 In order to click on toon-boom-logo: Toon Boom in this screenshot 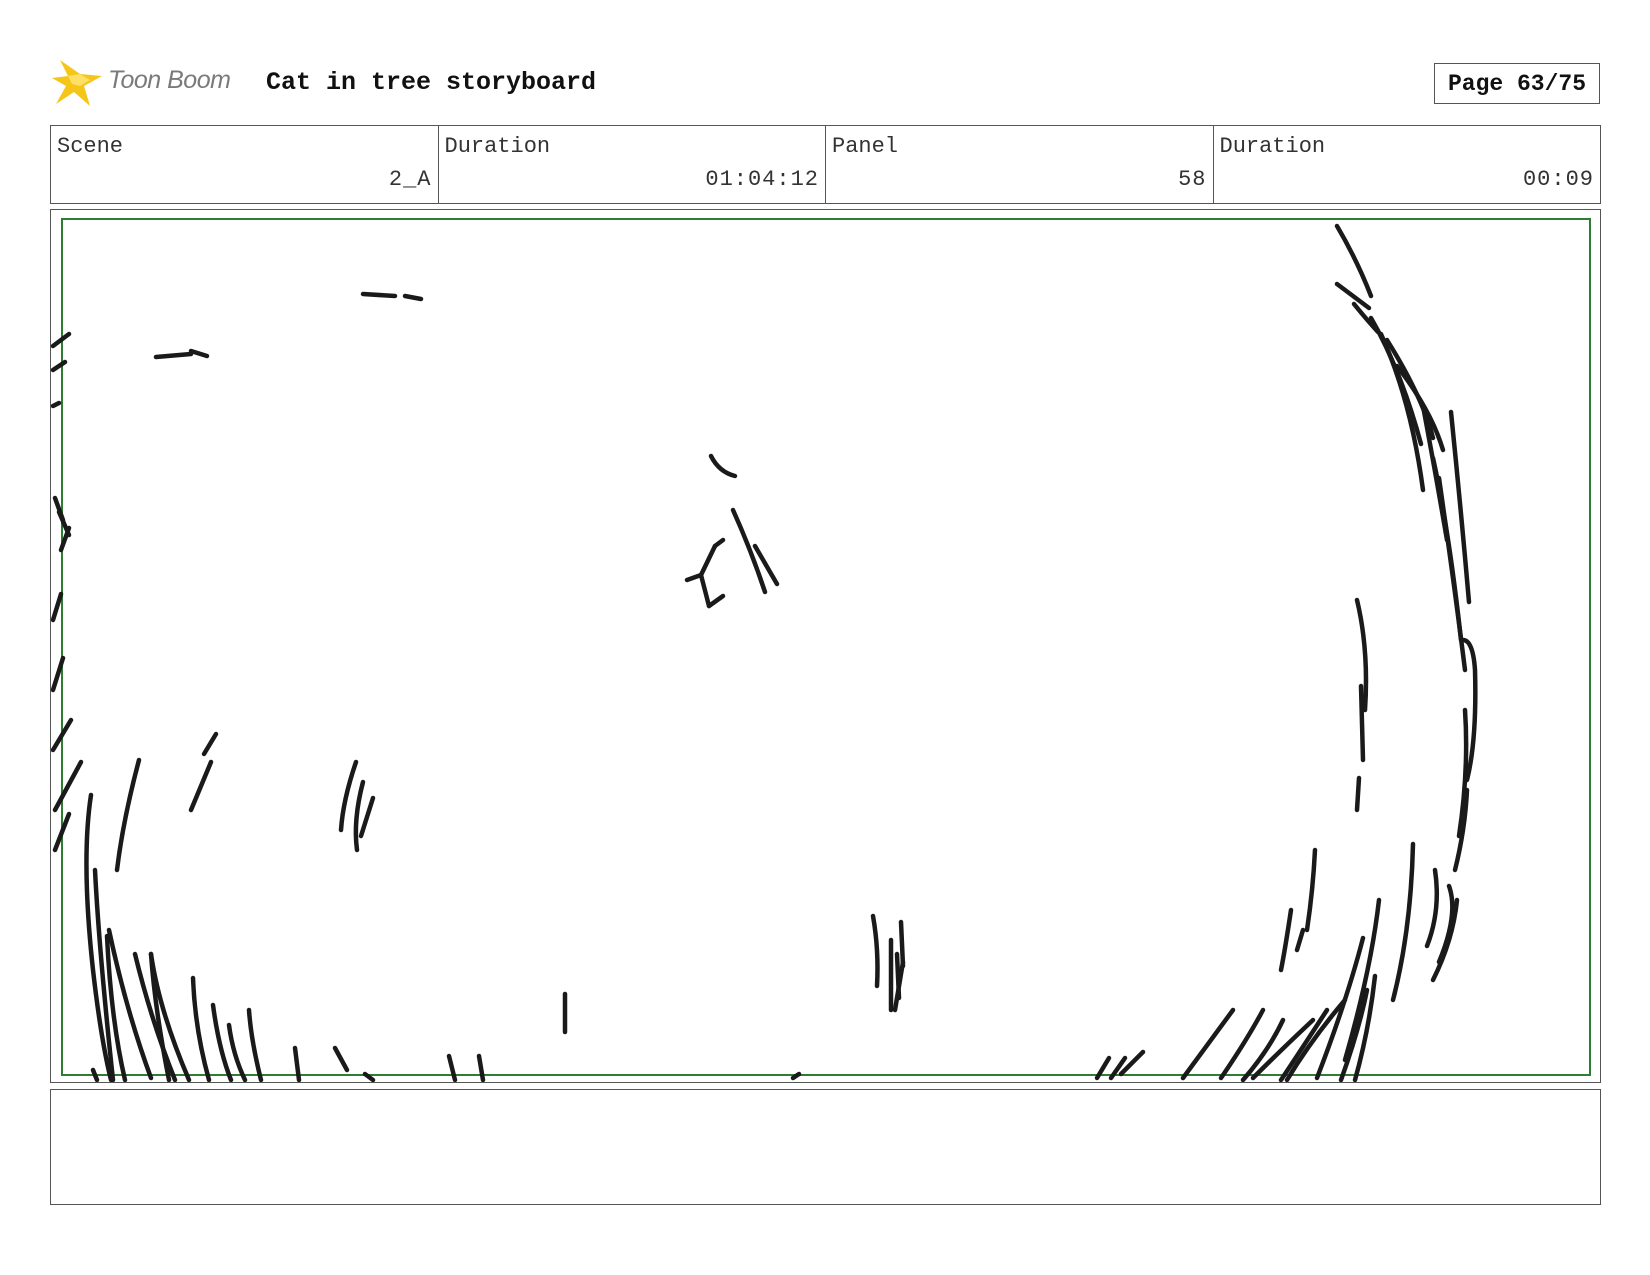, I will do `click(150, 84)`.